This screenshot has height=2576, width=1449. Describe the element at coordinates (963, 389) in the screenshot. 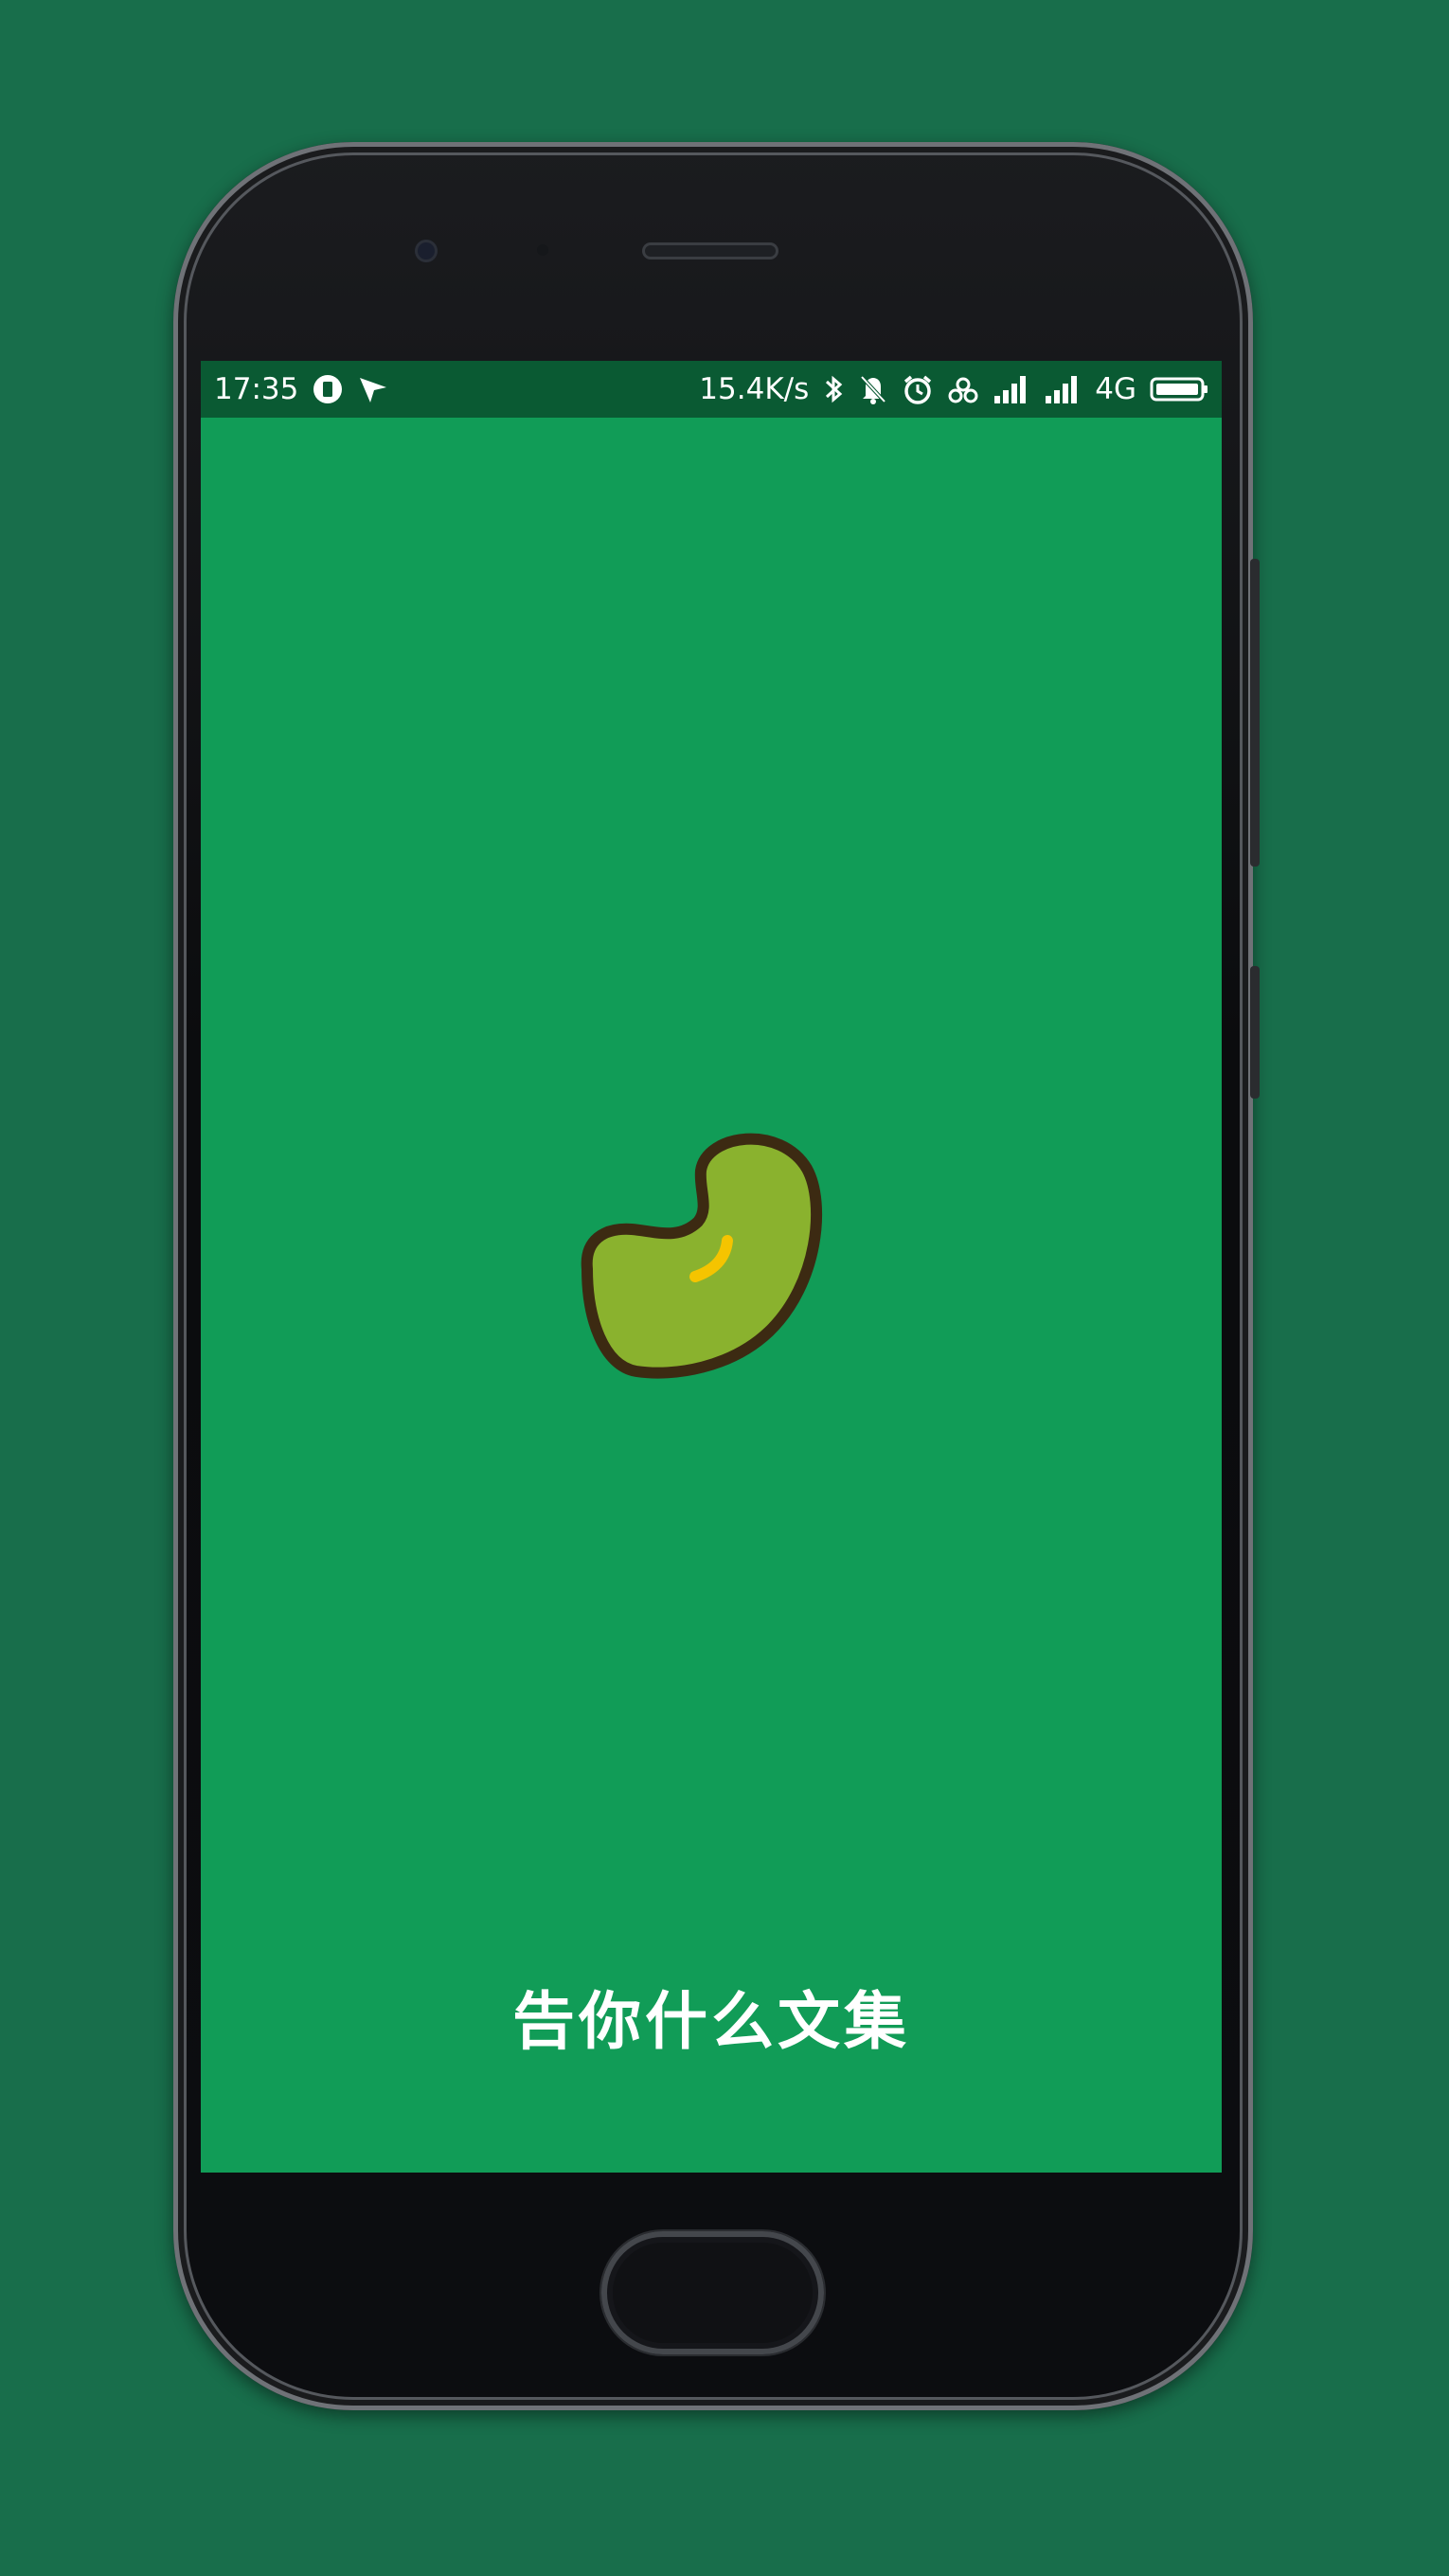

I see `hotspot-icon` at that location.